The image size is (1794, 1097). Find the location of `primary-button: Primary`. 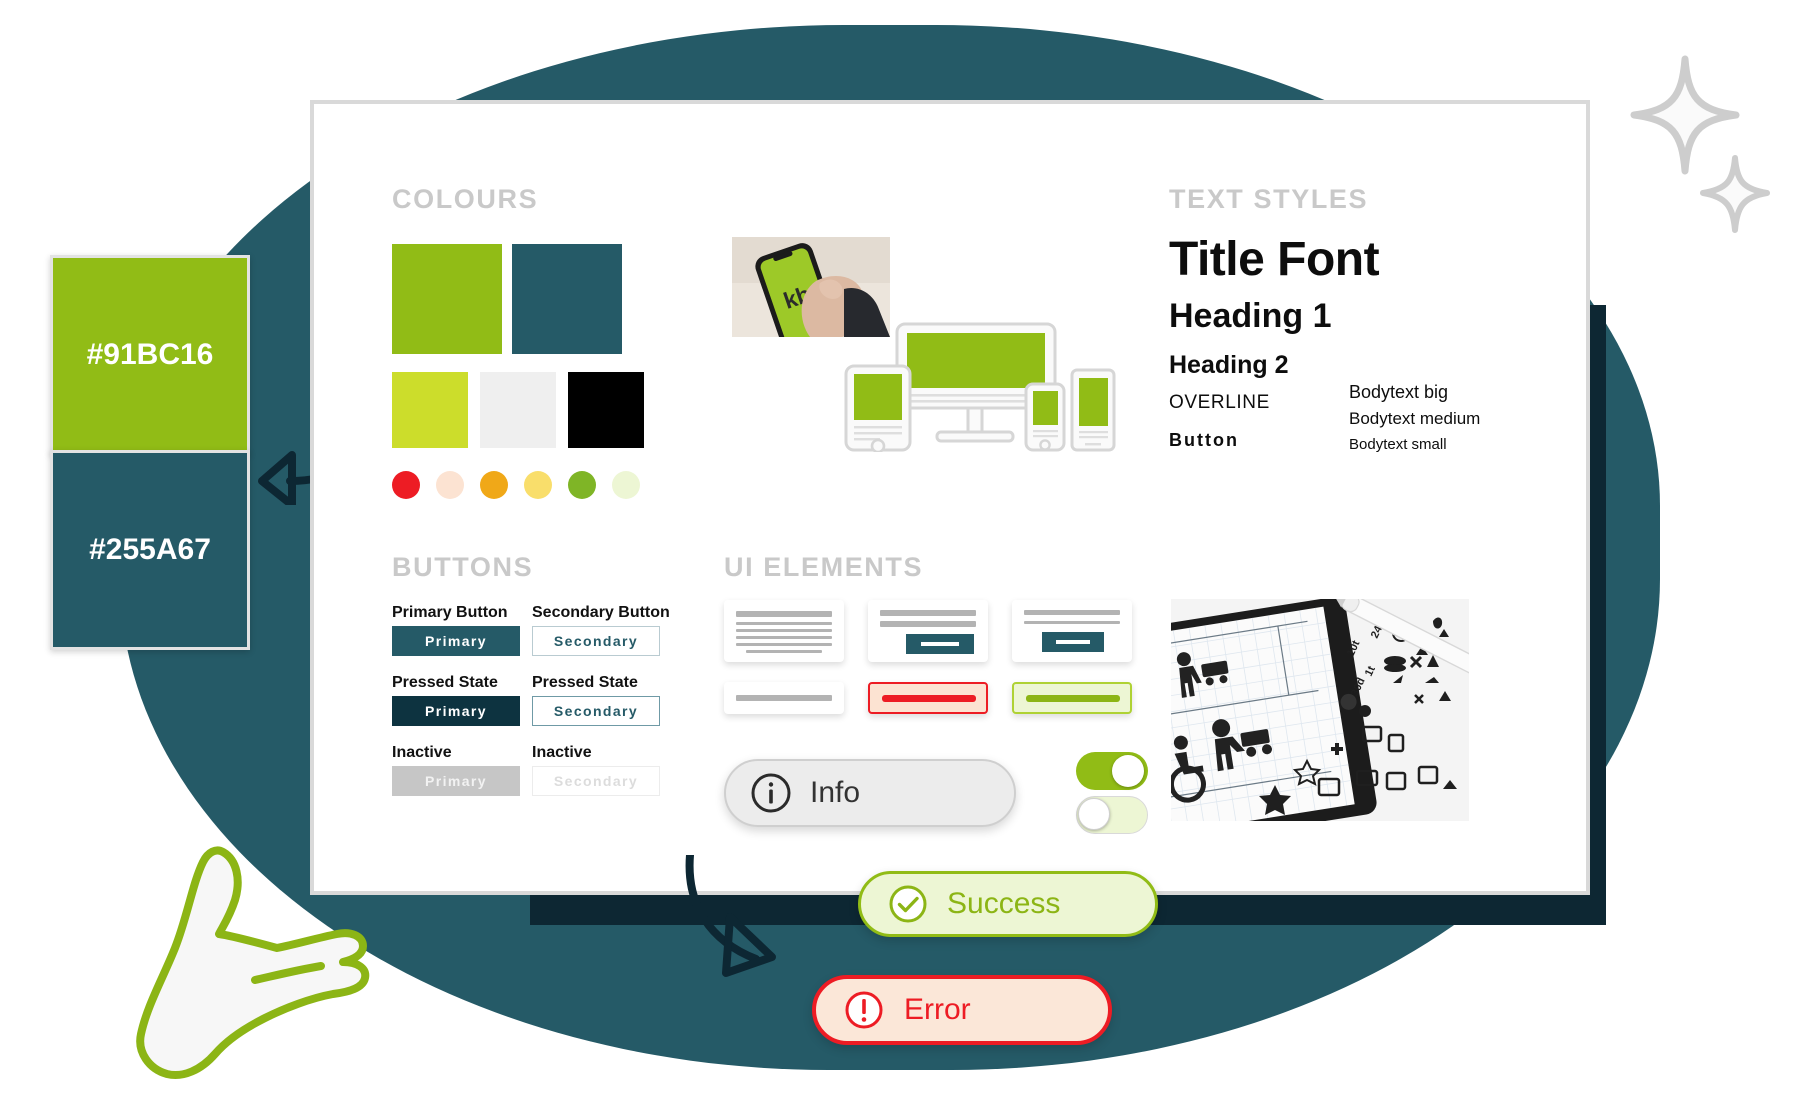

primary-button: Primary is located at coordinates (456, 641).